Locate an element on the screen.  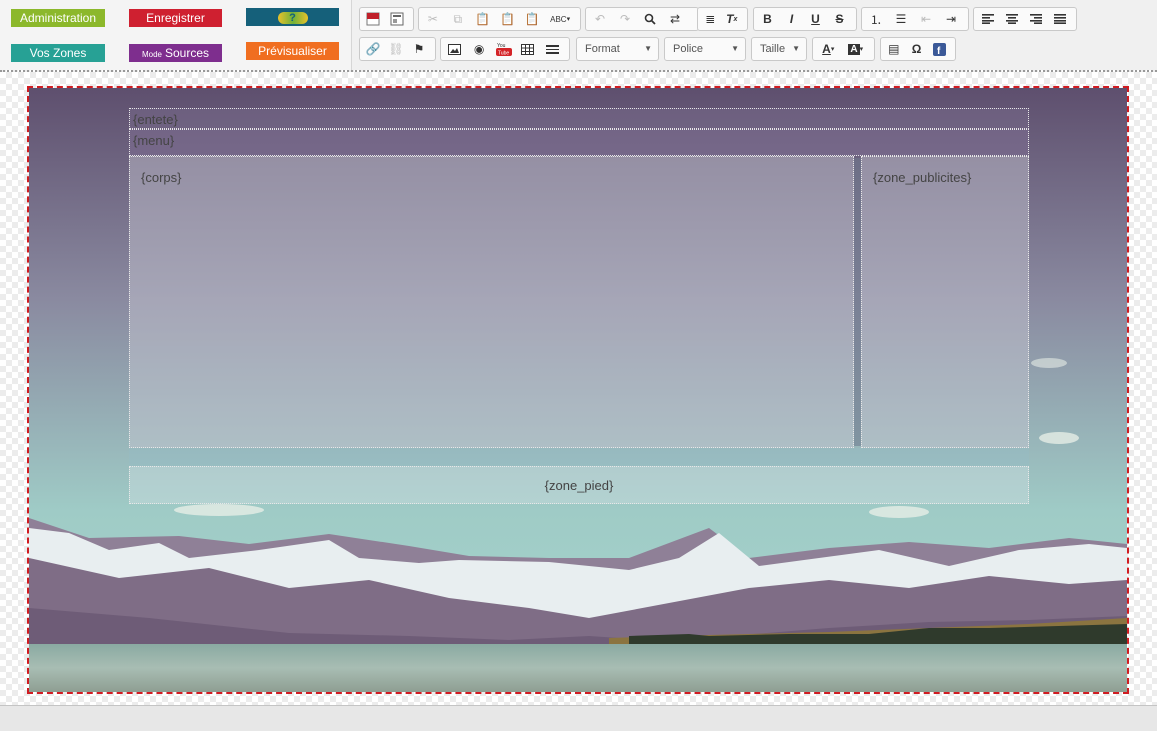
zones-button: Vos Zones is located at coordinates (58, 53).